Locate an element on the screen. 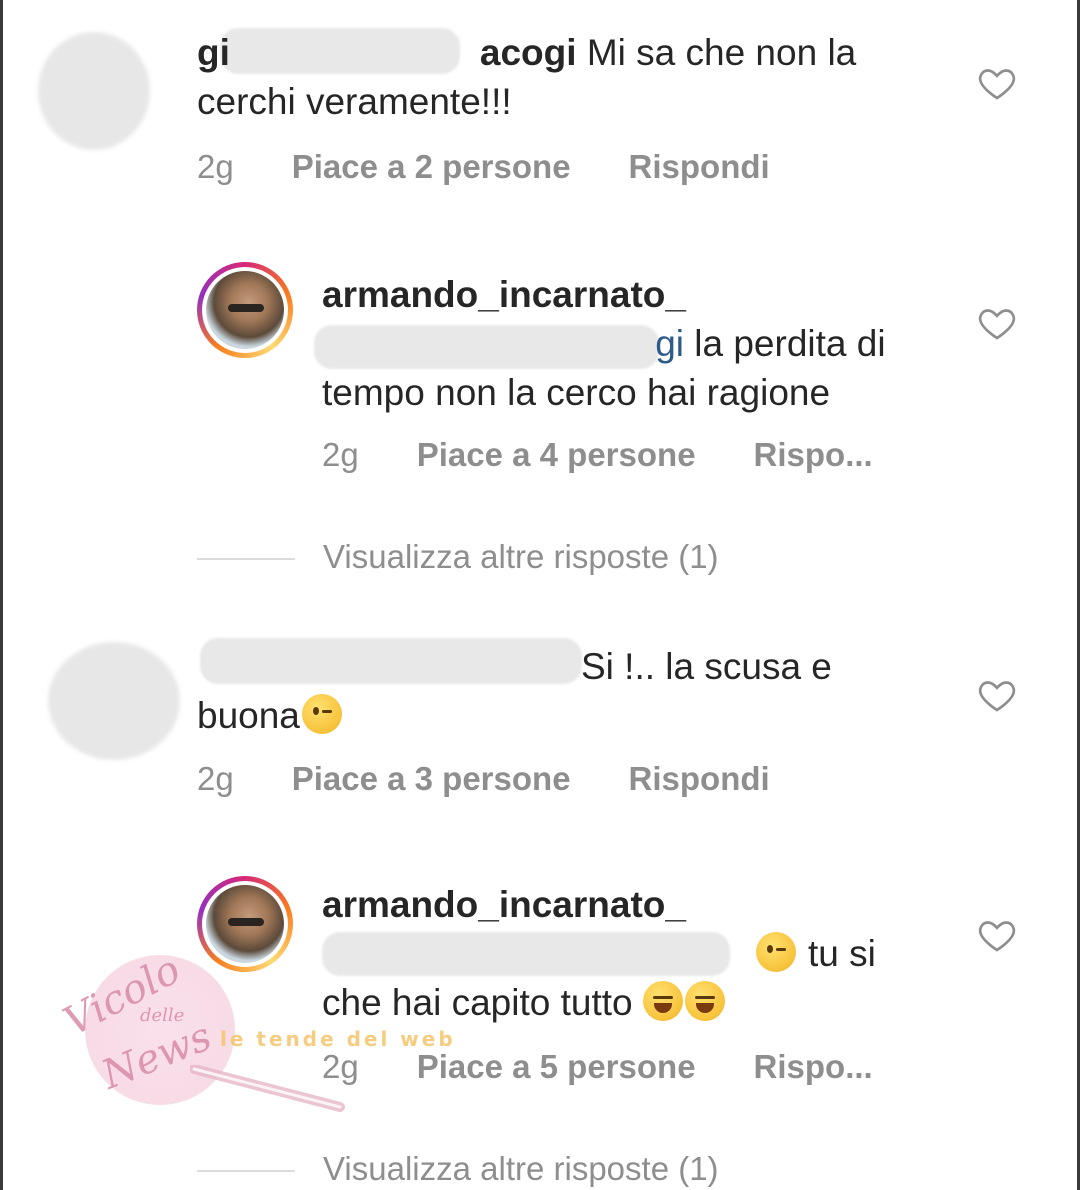  likes-count: Piace a 3 persone is located at coordinates (431, 779).